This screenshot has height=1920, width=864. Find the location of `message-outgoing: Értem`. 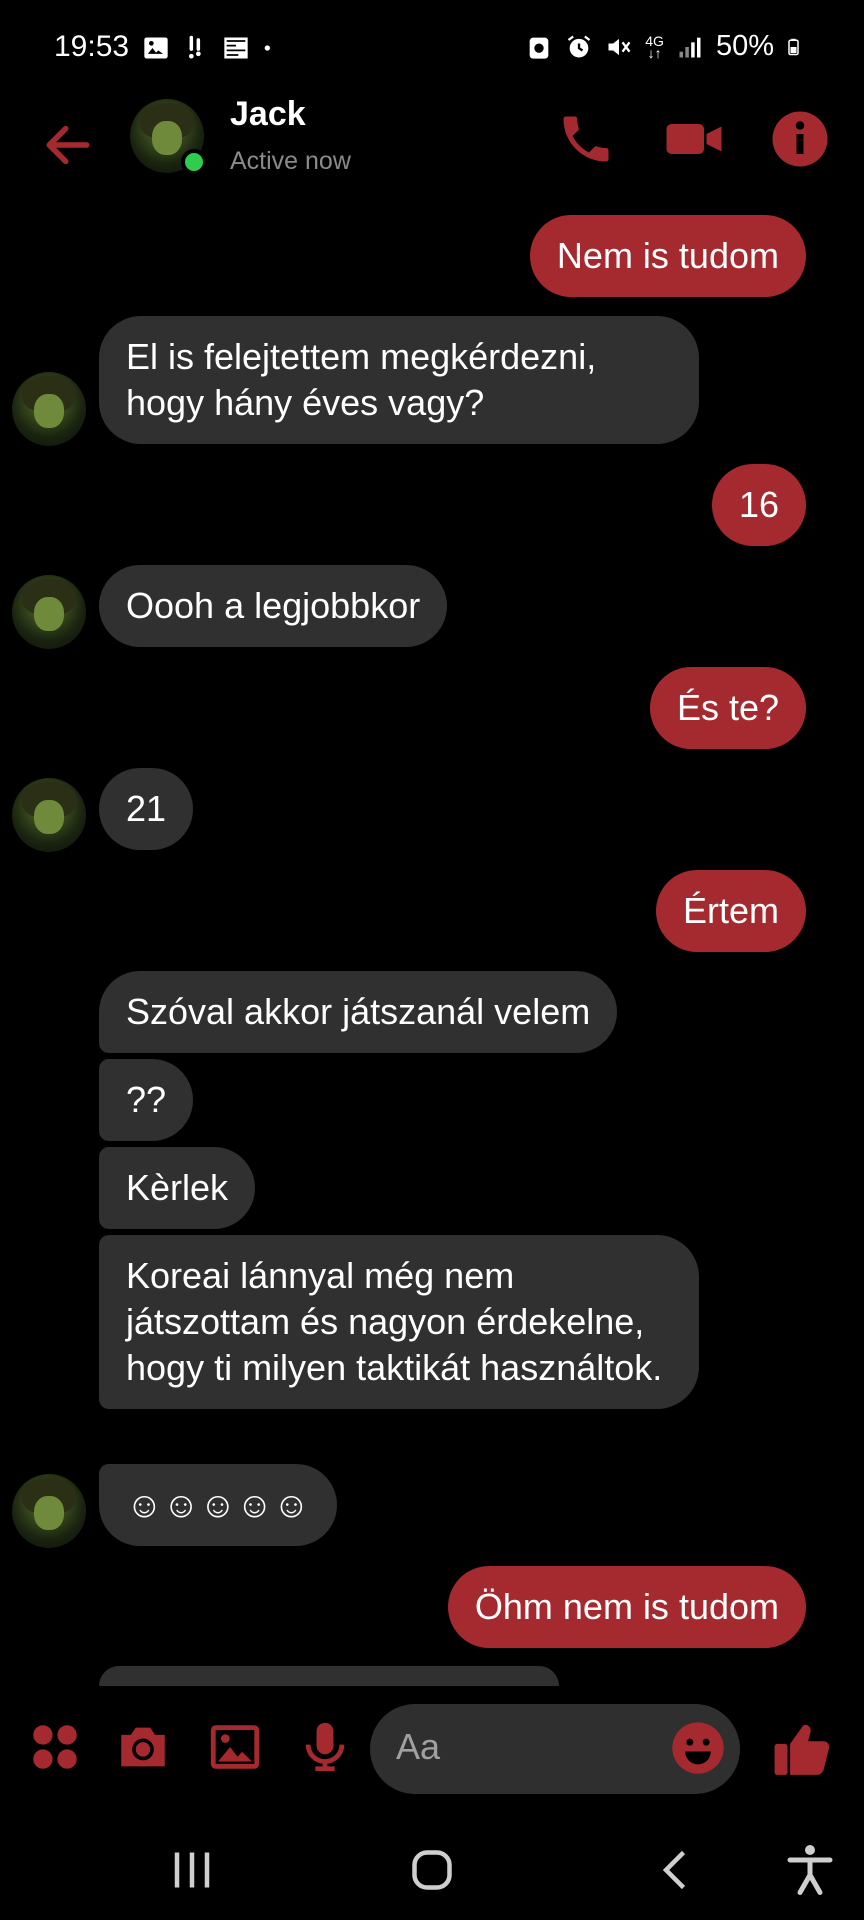

message-outgoing: Értem is located at coordinates (730, 911).